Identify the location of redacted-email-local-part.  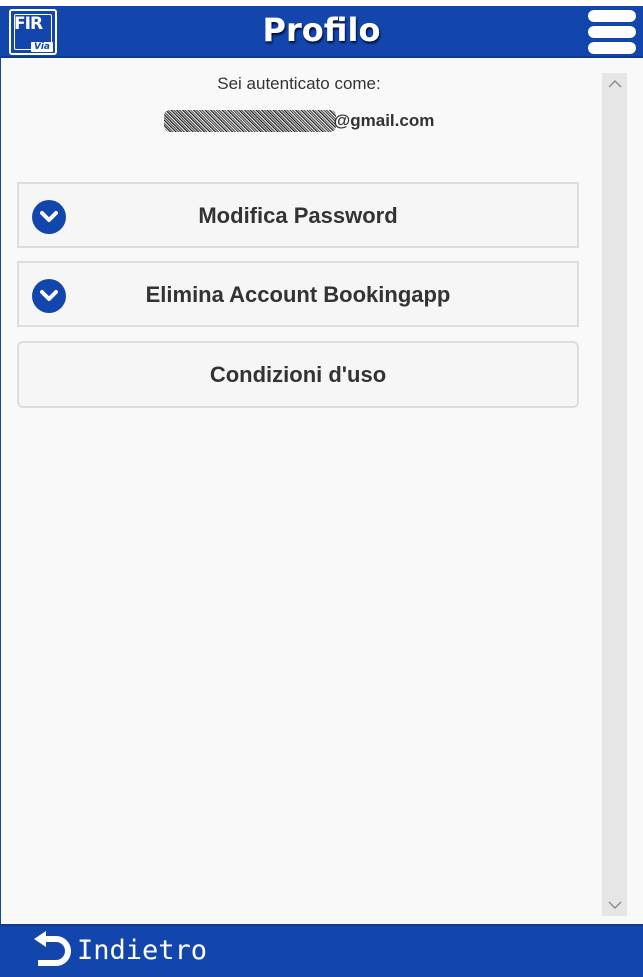
(249, 121).